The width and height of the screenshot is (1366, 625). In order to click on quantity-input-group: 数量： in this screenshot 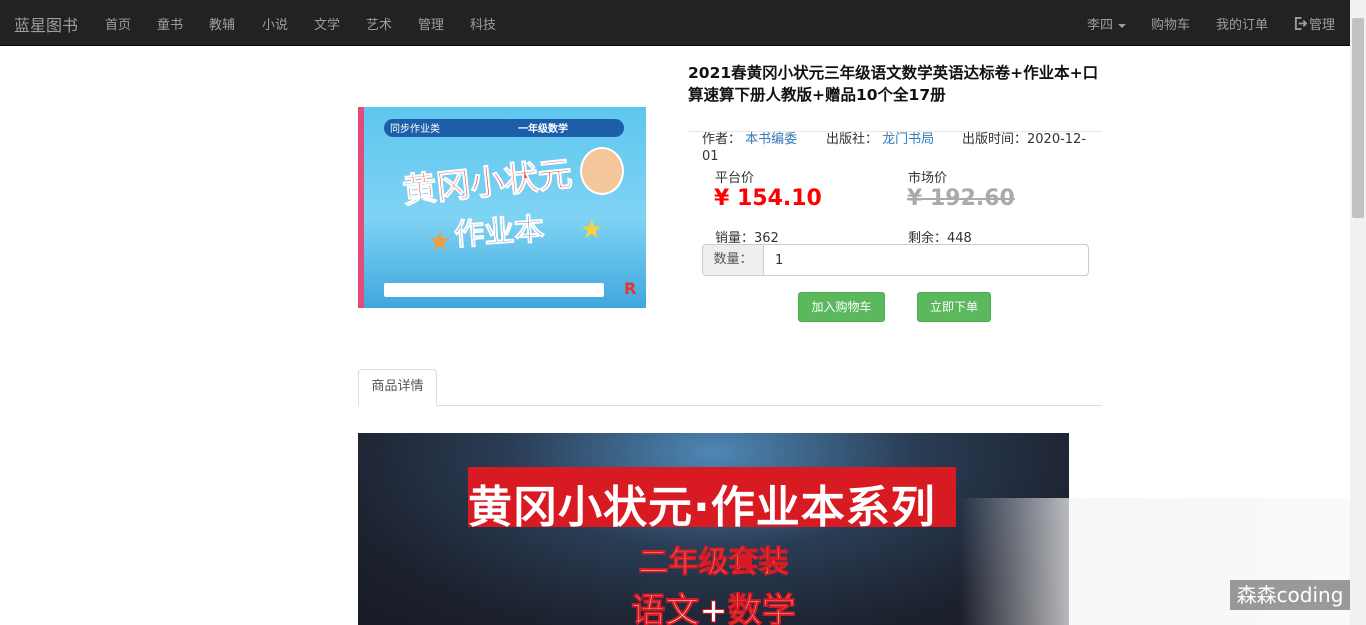, I will do `click(895, 260)`.